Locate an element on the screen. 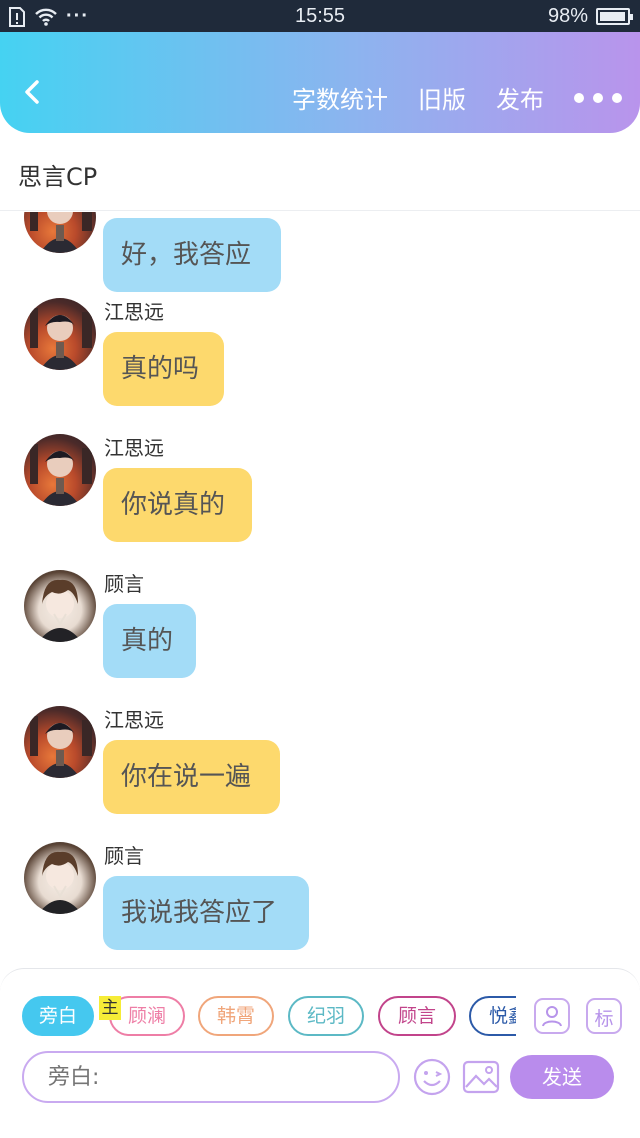 The width and height of the screenshot is (640, 1138). role-chip-bar: 旁白顾澜韩霄纪羽顾言悦鑫 is located at coordinates (269, 1017).